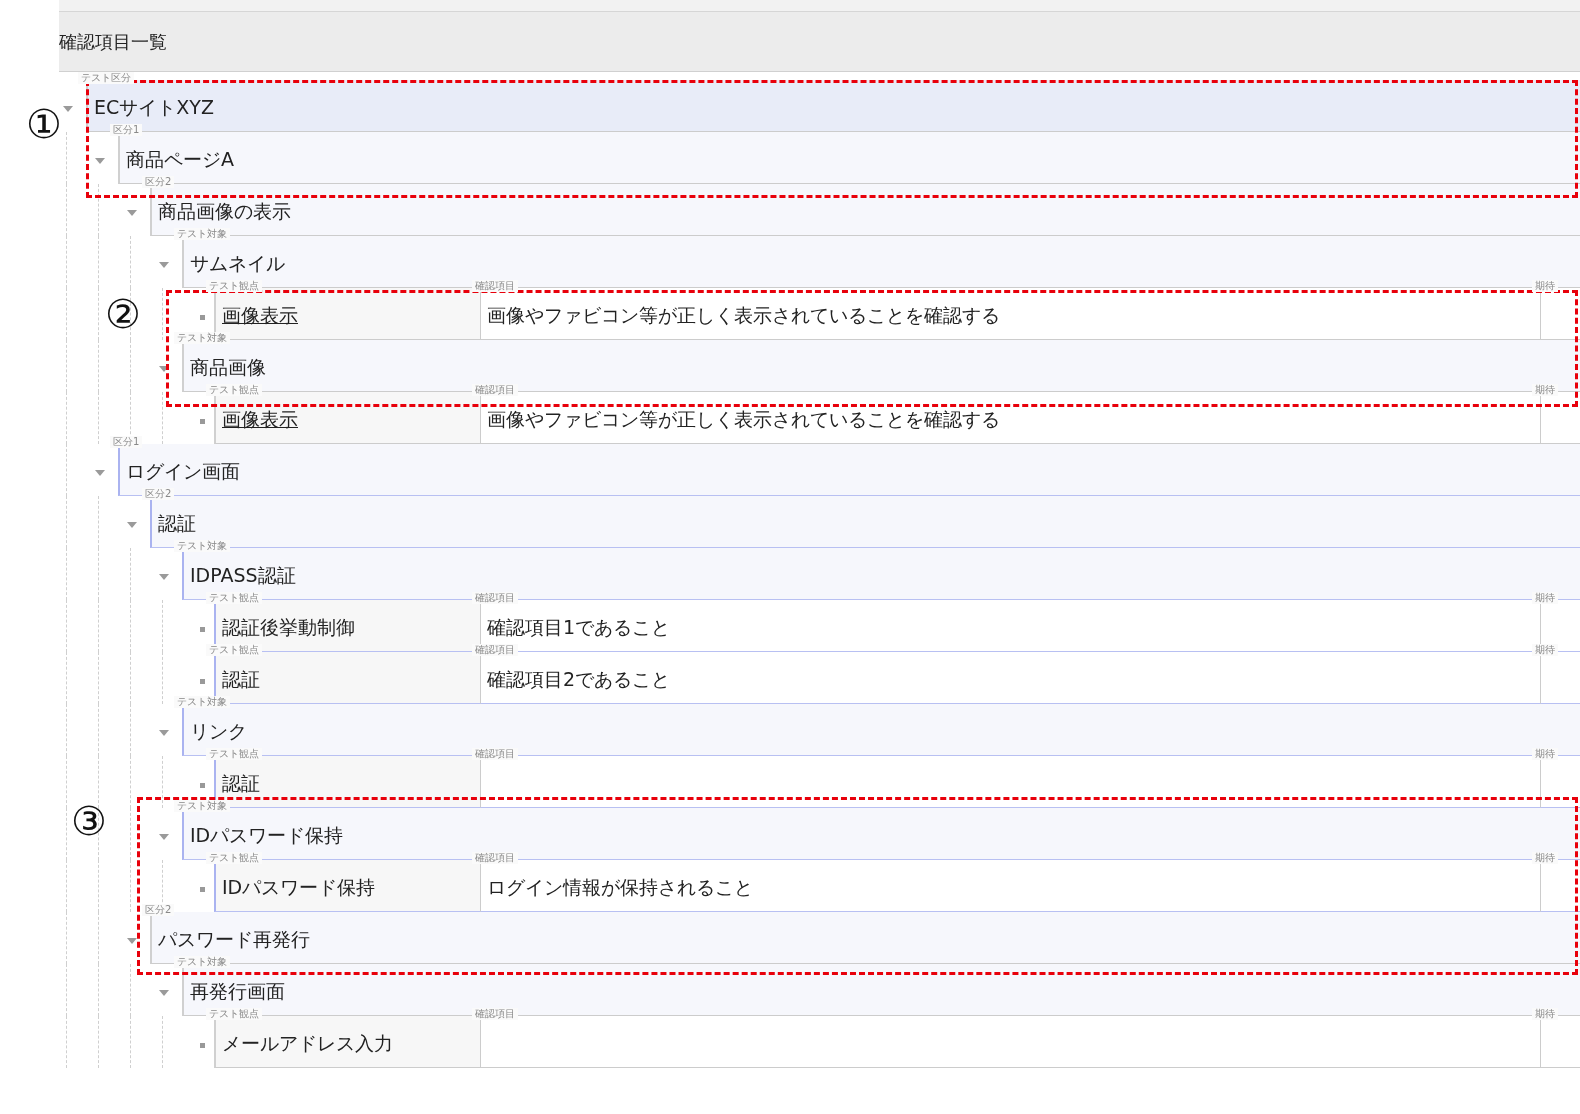 Image resolution: width=1580 pixels, height=1114 pixels. I want to click on node-text: ECサイトXYZ, so click(153, 108).